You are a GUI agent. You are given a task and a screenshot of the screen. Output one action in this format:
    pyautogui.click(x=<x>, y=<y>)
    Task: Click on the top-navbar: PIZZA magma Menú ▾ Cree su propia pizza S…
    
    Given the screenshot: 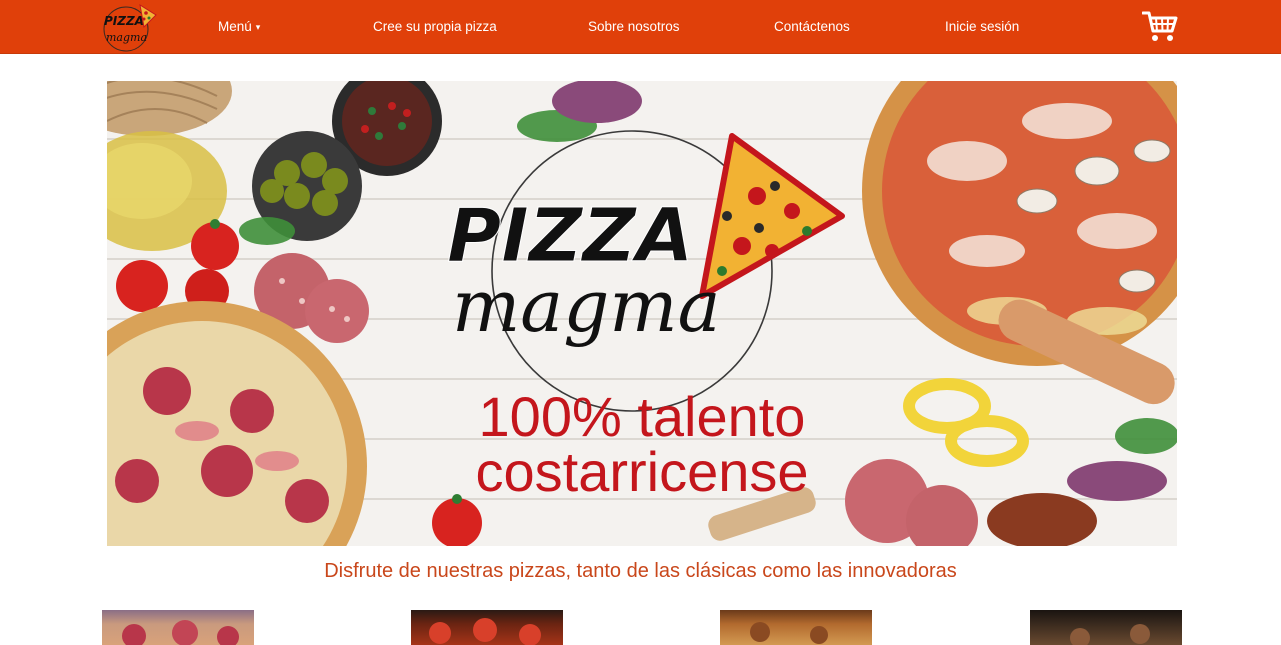 What is the action you would take?
    pyautogui.click(x=640, y=27)
    